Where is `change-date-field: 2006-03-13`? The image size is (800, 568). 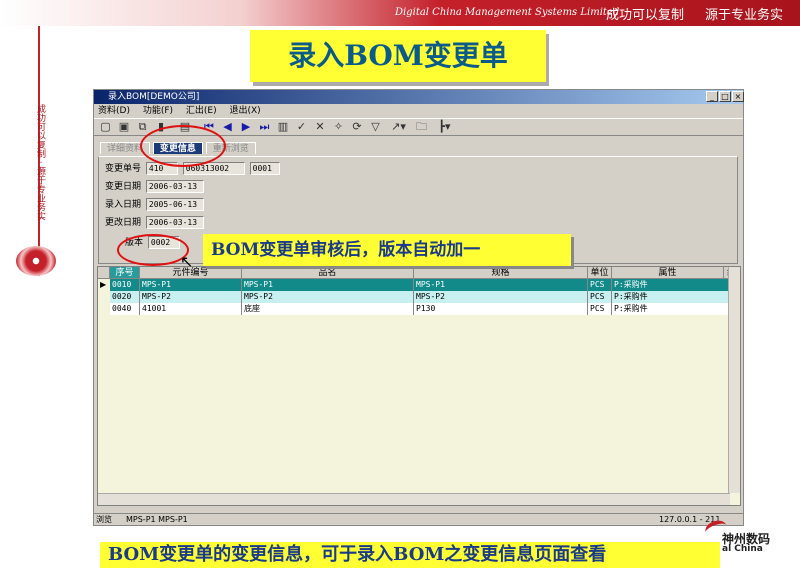 change-date-field: 2006-03-13 is located at coordinates (174, 186).